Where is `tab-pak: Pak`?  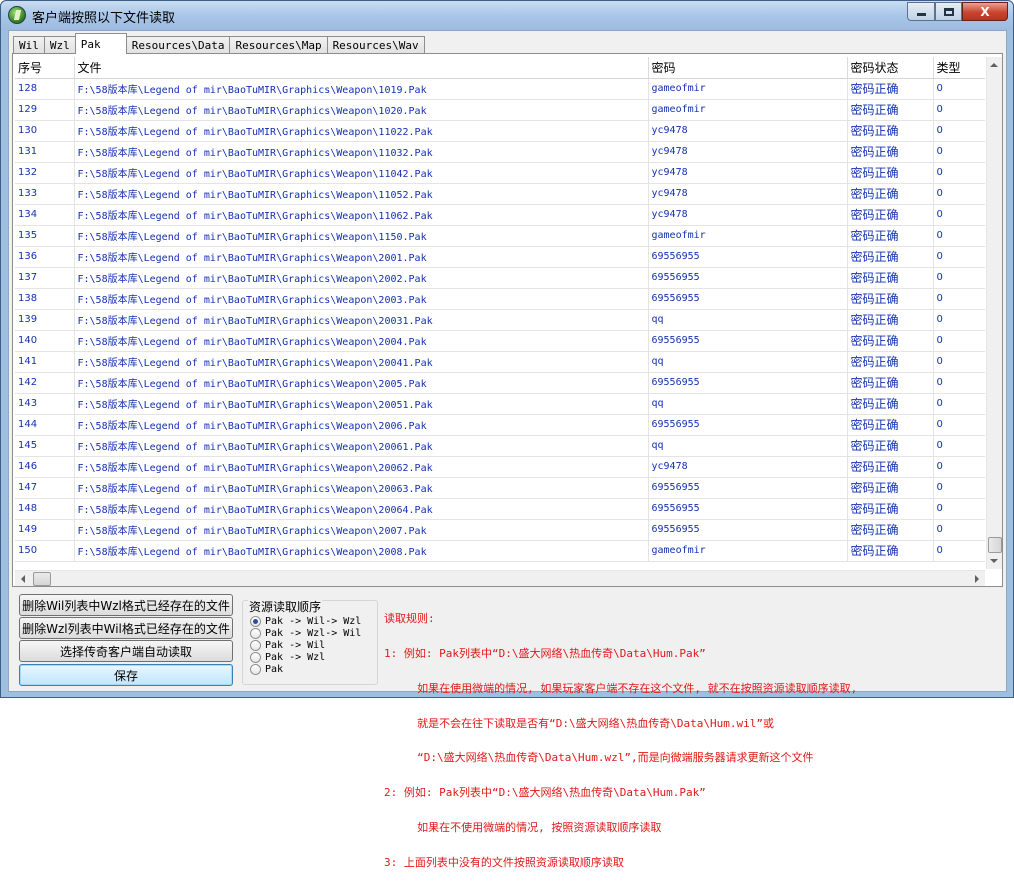 tab-pak: Pak is located at coordinates (100, 43).